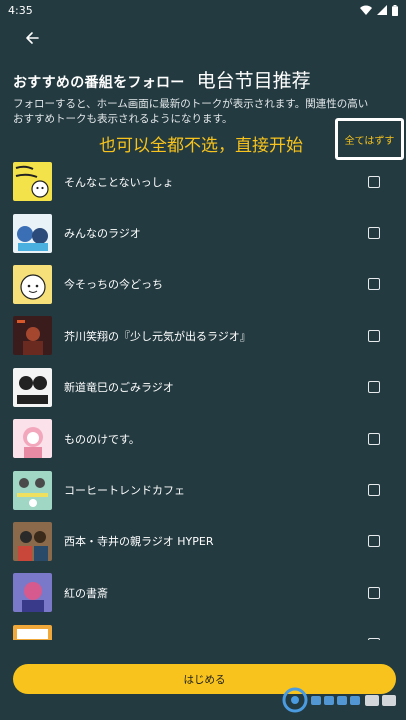 This screenshot has width=406, height=720. What do you see at coordinates (295, 700) in the screenshot?
I see `watermark-emblem-icon` at bounding box center [295, 700].